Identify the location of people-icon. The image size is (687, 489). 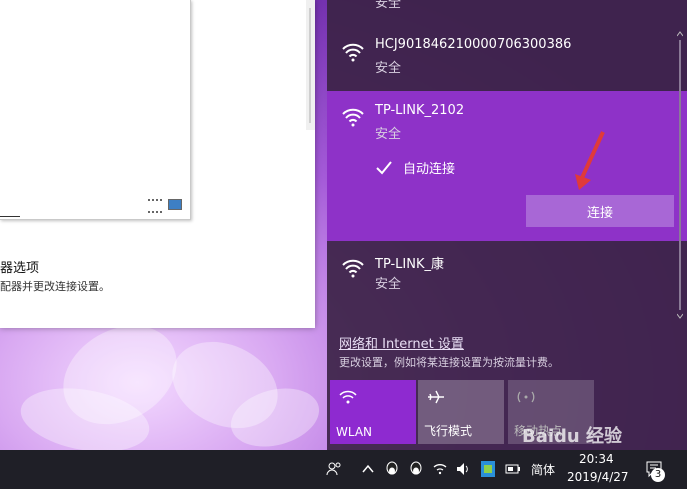
(334, 469).